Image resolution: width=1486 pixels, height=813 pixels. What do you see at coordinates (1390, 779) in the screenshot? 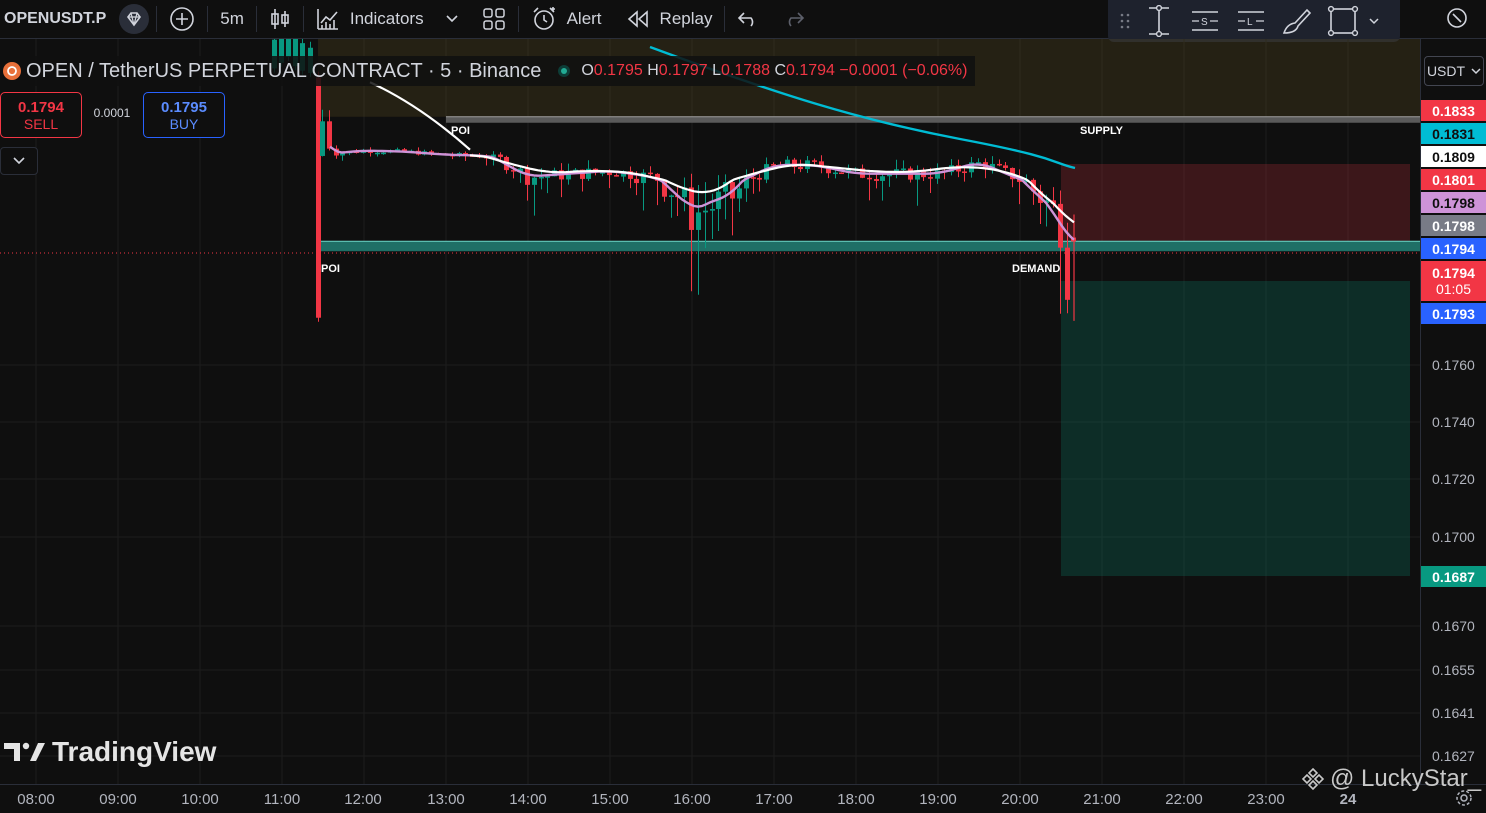
I see `author-watermark: @ LuckyStar_` at bounding box center [1390, 779].